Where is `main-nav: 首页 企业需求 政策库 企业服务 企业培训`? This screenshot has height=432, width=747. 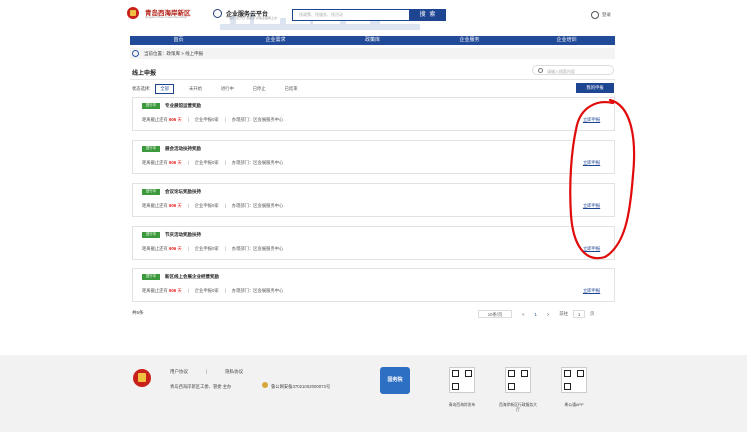
main-nav: 首页 企业需求 政策库 企业服务 企业培训 is located at coordinates (372, 40).